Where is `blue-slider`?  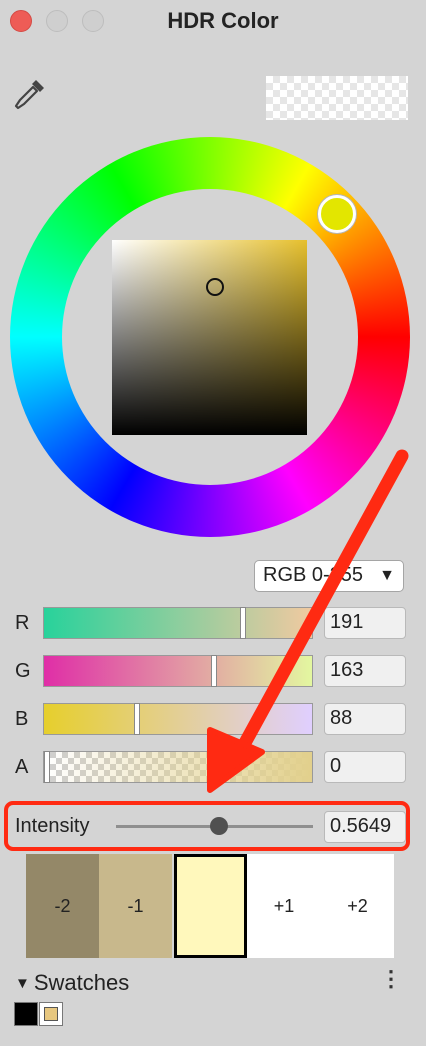 blue-slider is located at coordinates (178, 719).